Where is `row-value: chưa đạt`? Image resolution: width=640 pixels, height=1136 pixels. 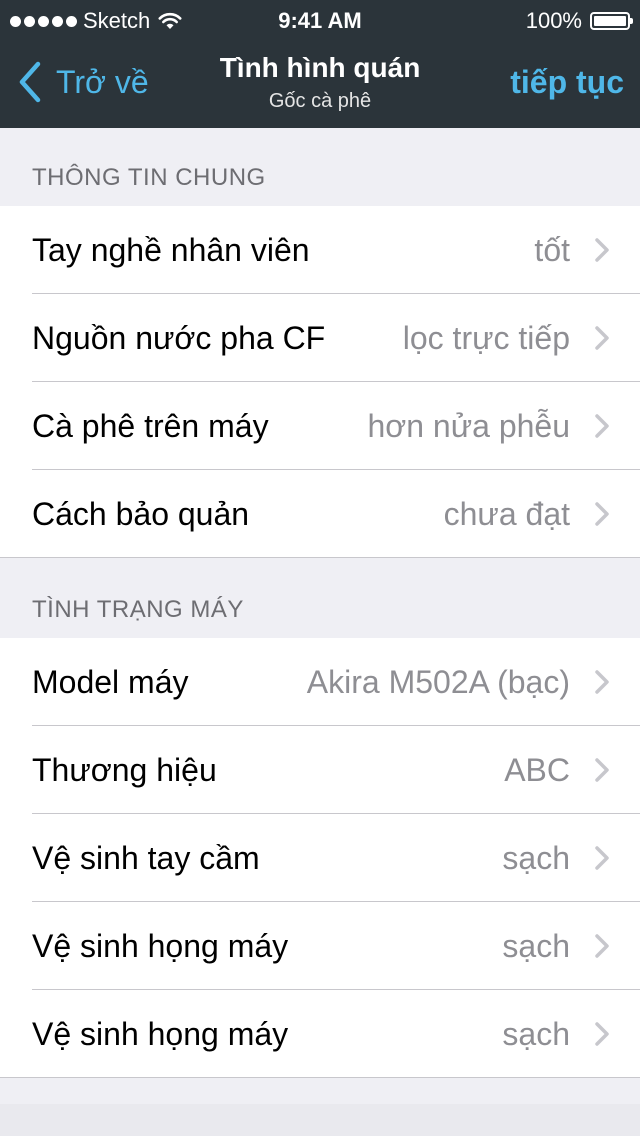 row-value: chưa đạt is located at coordinates (506, 513).